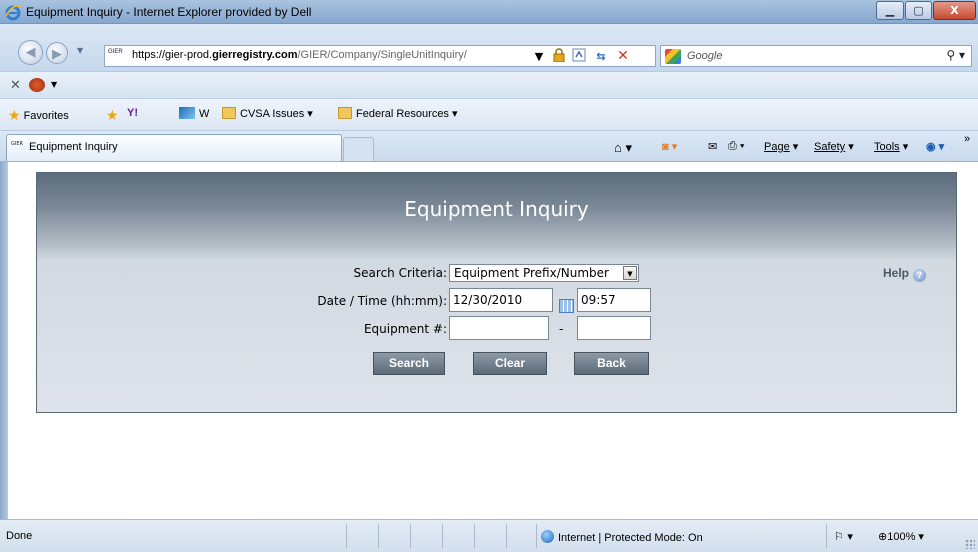 The height and width of the screenshot is (552, 978). What do you see at coordinates (890, 10) in the screenshot?
I see `minimize-button: ▁` at bounding box center [890, 10].